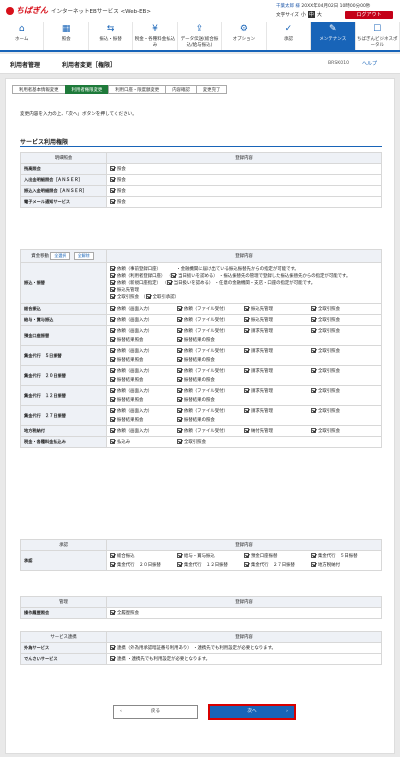  Describe the element at coordinates (60, 256) in the screenshot. I see `select-all-button: 全選択` at that location.